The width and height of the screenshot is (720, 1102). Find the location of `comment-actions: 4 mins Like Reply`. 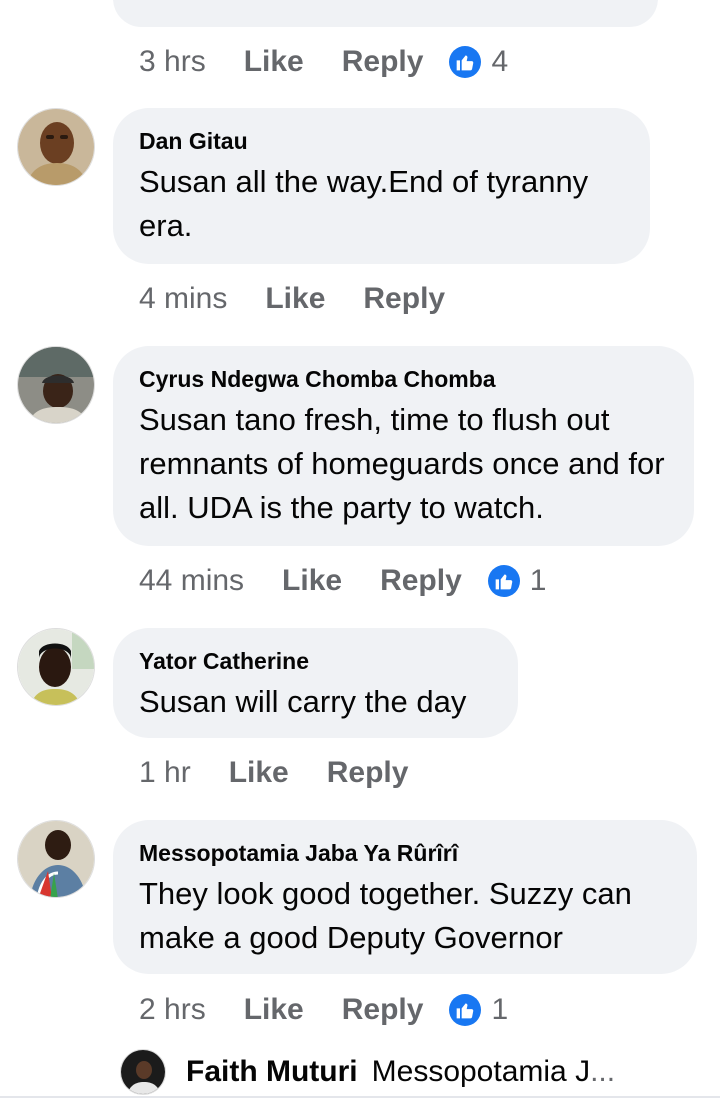

comment-actions: 4 mins Like Reply is located at coordinates (311, 299).